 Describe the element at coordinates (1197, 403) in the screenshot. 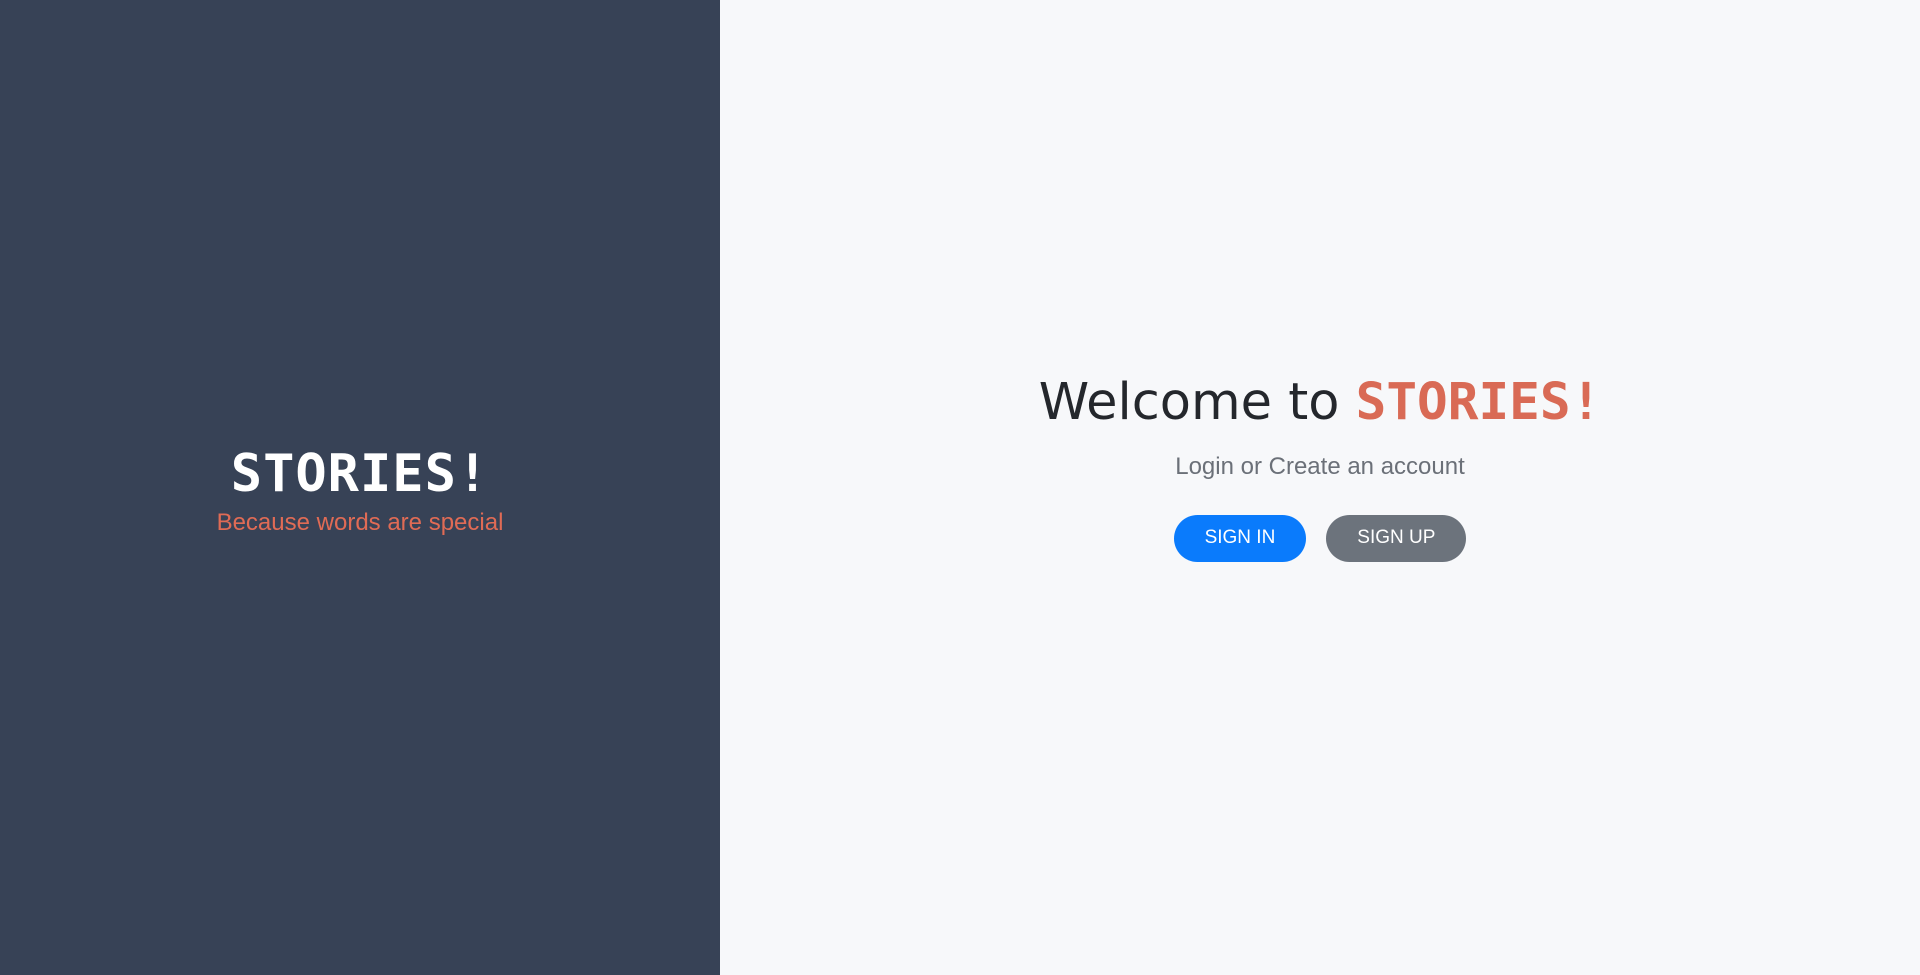

I see `welcome-heading-prefix: Welcome to` at that location.